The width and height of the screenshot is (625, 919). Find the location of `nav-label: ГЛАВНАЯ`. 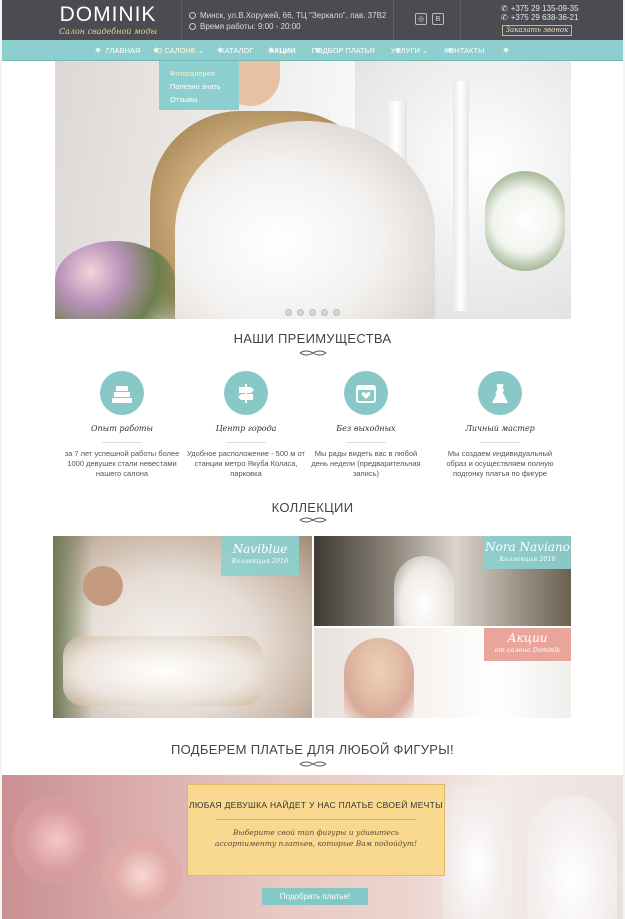

nav-label: ГЛАВНАЯ is located at coordinates (123, 50).